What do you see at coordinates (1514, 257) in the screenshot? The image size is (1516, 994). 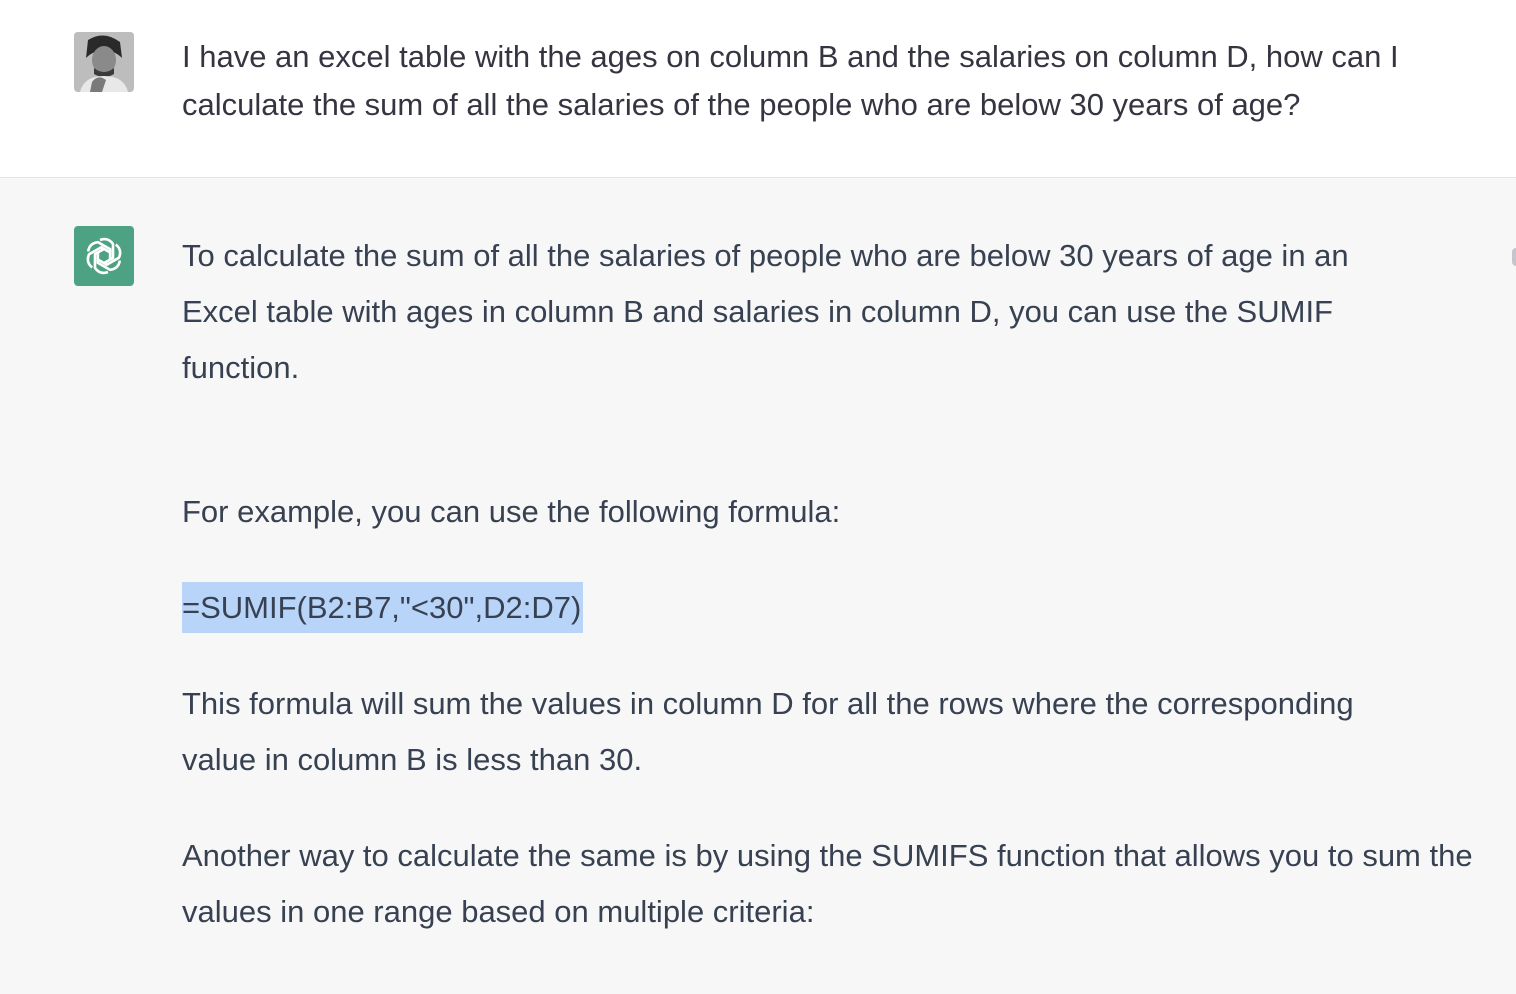 I see `copy-button-edge` at bounding box center [1514, 257].